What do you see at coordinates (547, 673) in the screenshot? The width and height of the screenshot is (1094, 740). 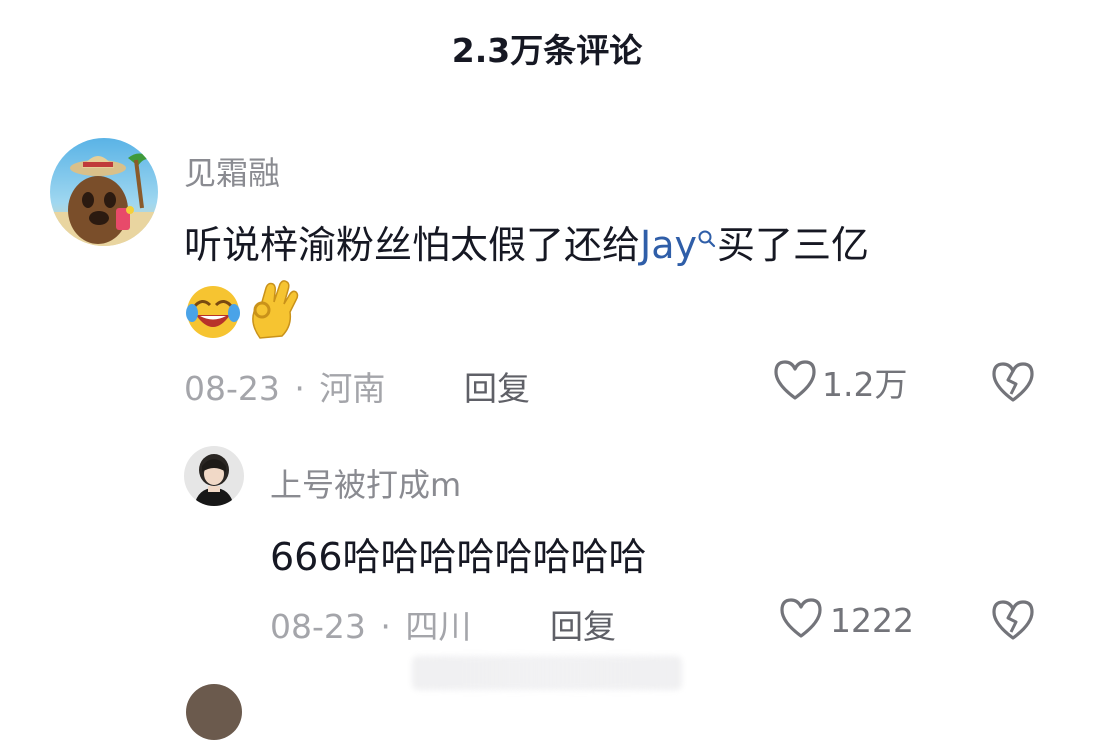 I see `watermark` at bounding box center [547, 673].